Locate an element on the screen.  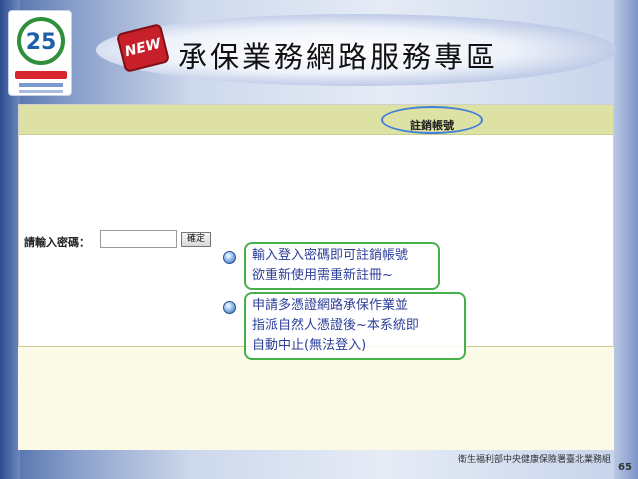
note-line: 申請多憑證網路承保作業並 is located at coordinates (330, 305).